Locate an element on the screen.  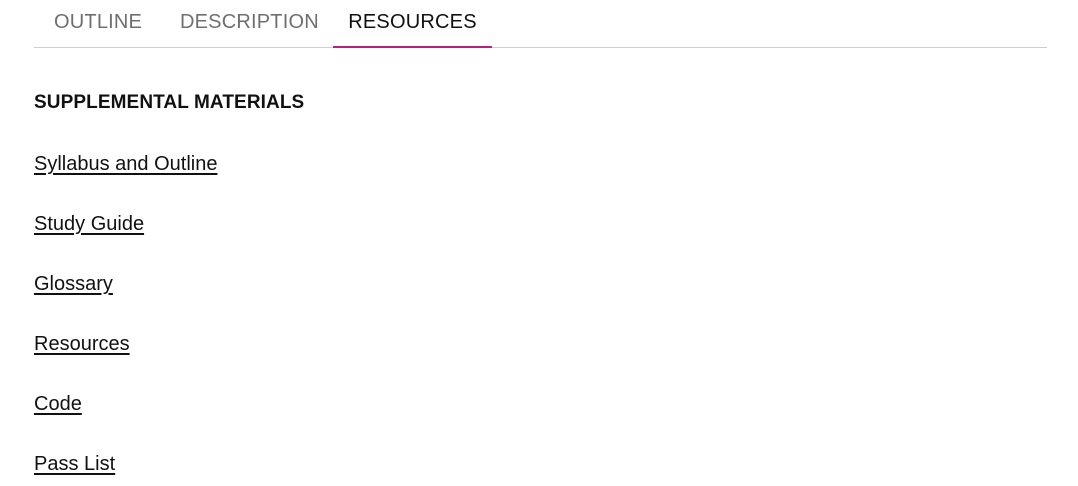
tab-bar: OUTLINE DESCRIPTION RESOURCES is located at coordinates (540, 24).